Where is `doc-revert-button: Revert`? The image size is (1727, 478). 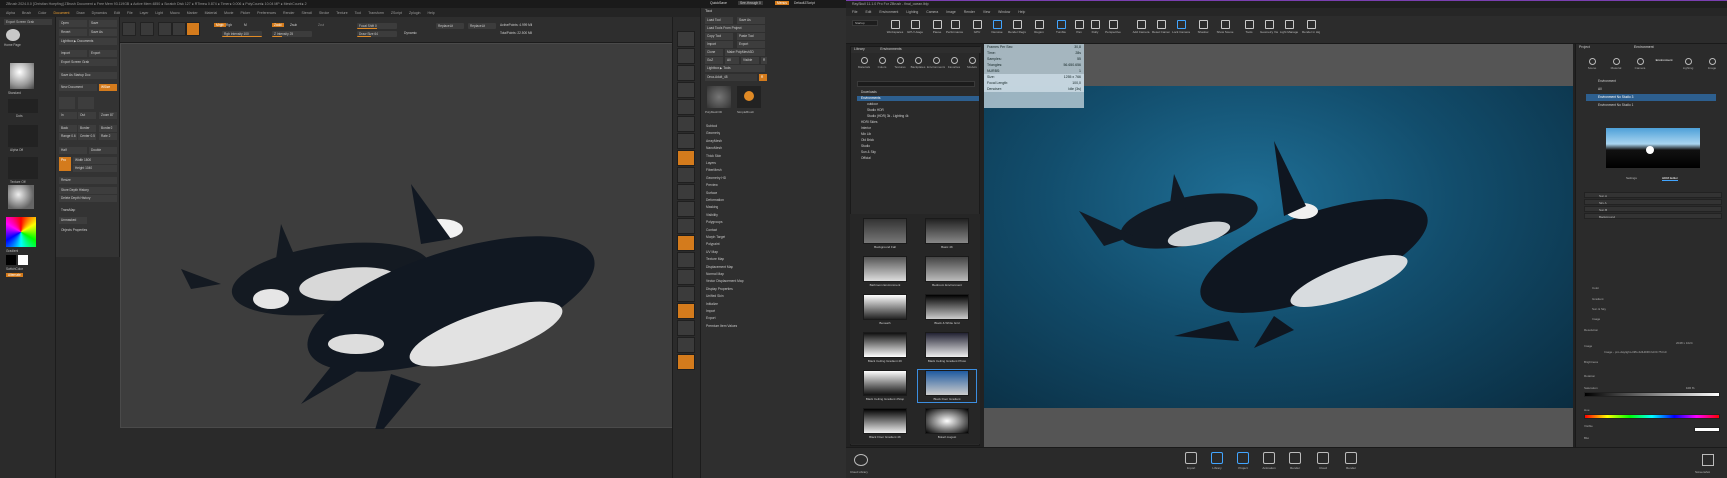 doc-revert-button: Revert is located at coordinates (73, 32).